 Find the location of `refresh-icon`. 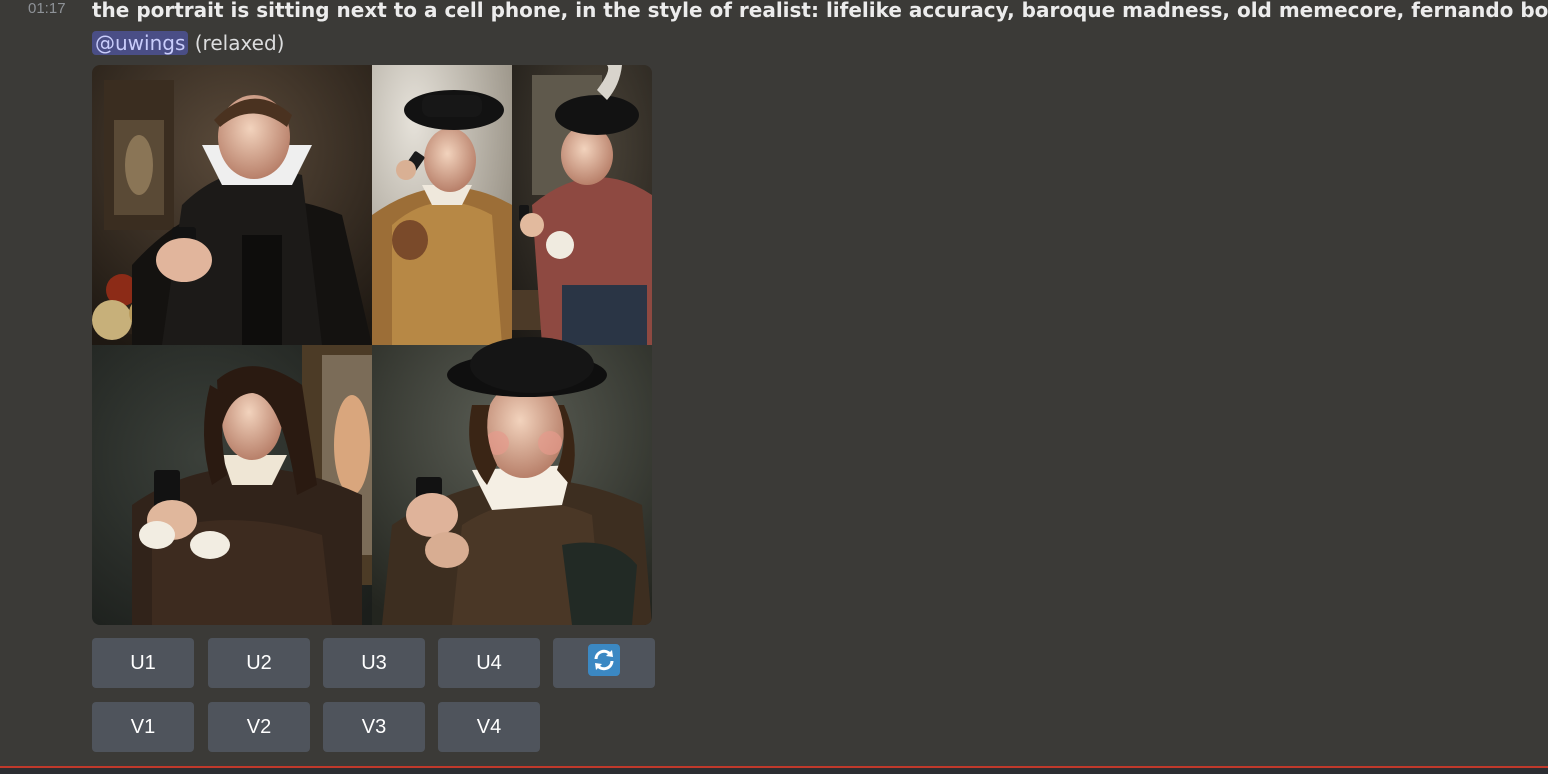

refresh-icon is located at coordinates (604, 663).